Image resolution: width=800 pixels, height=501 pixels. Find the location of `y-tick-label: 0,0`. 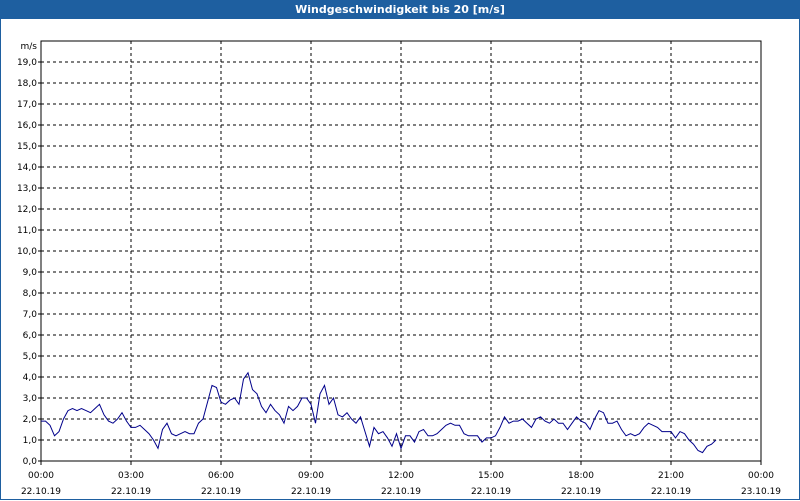

y-tick-label: 0,0 is located at coordinates (30, 462).